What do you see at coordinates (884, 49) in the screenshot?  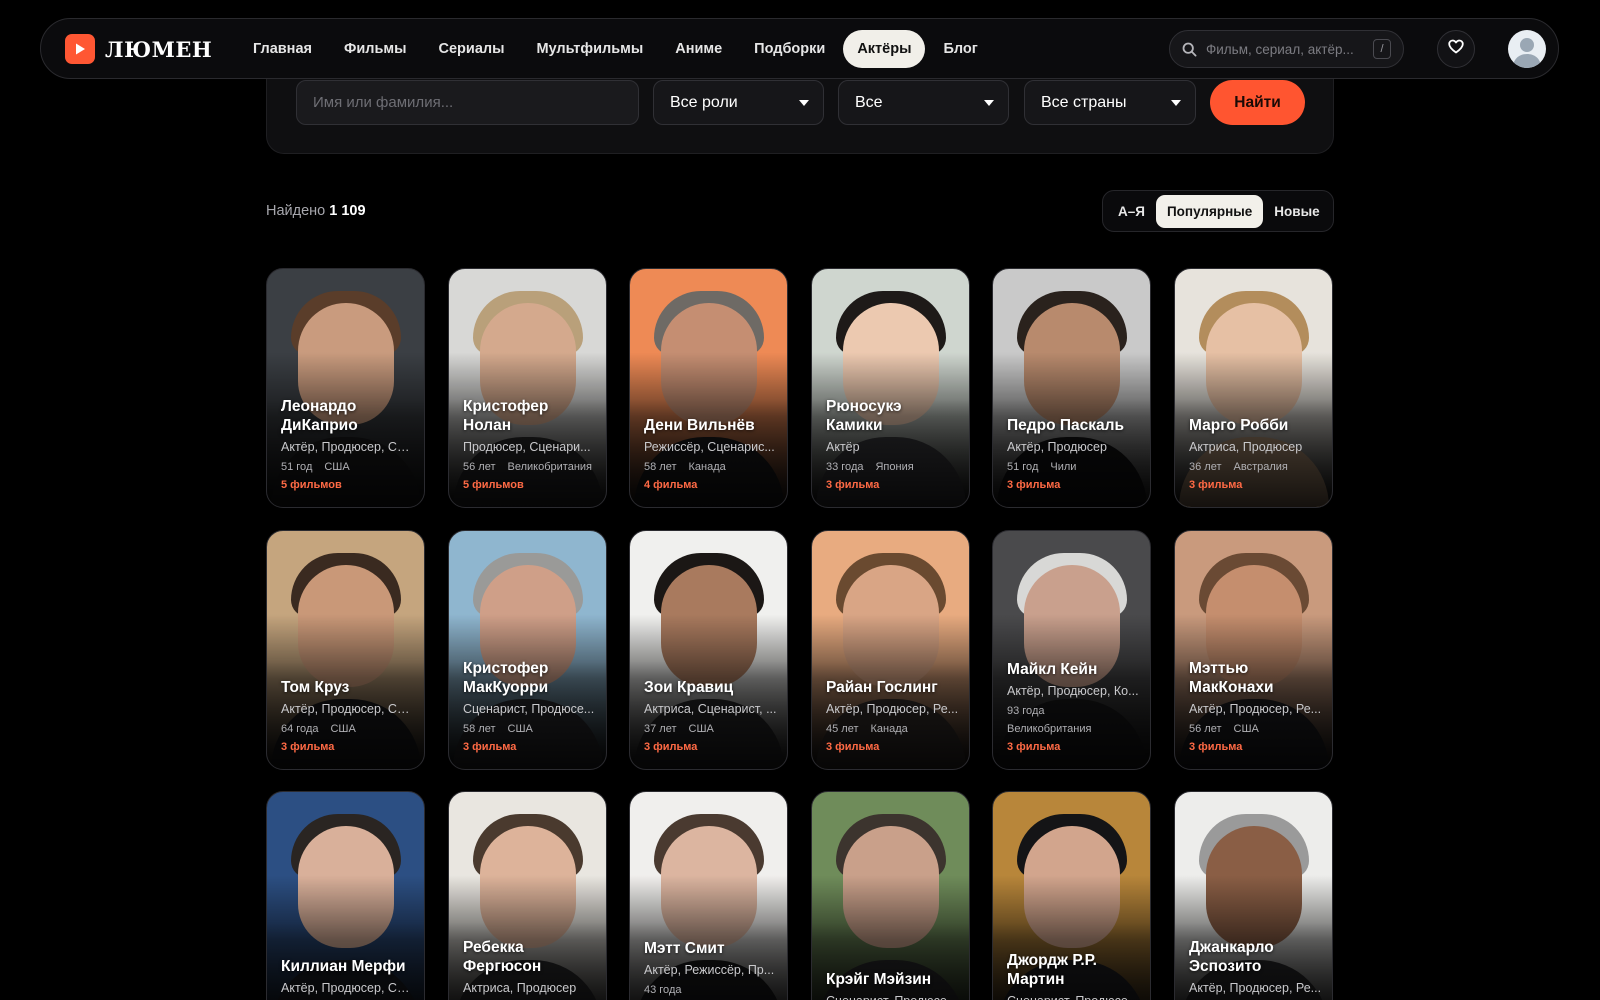 I see `nav-item-actors: Актёры` at bounding box center [884, 49].